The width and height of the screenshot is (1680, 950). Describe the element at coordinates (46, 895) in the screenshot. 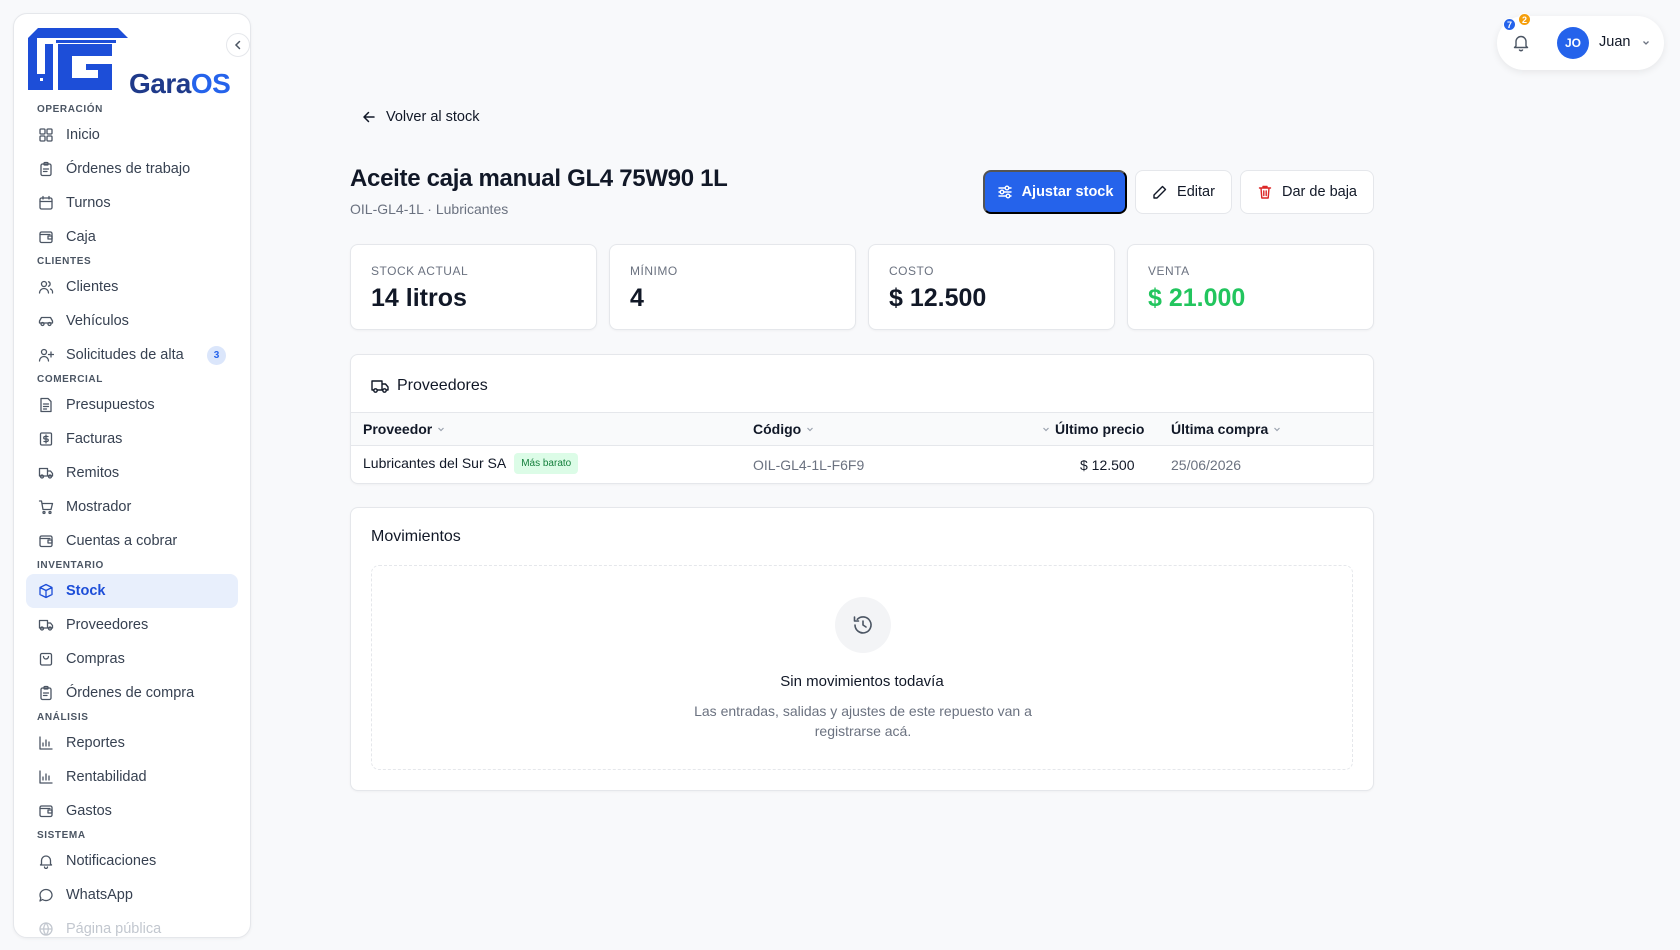

I see `chat-icon` at that location.